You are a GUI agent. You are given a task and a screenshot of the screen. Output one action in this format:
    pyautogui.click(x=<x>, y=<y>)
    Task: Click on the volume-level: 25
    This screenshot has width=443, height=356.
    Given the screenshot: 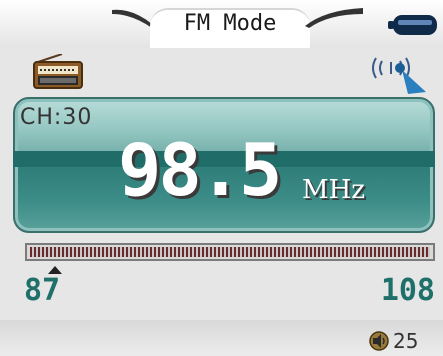 What is the action you would take?
    pyautogui.click(x=406, y=341)
    